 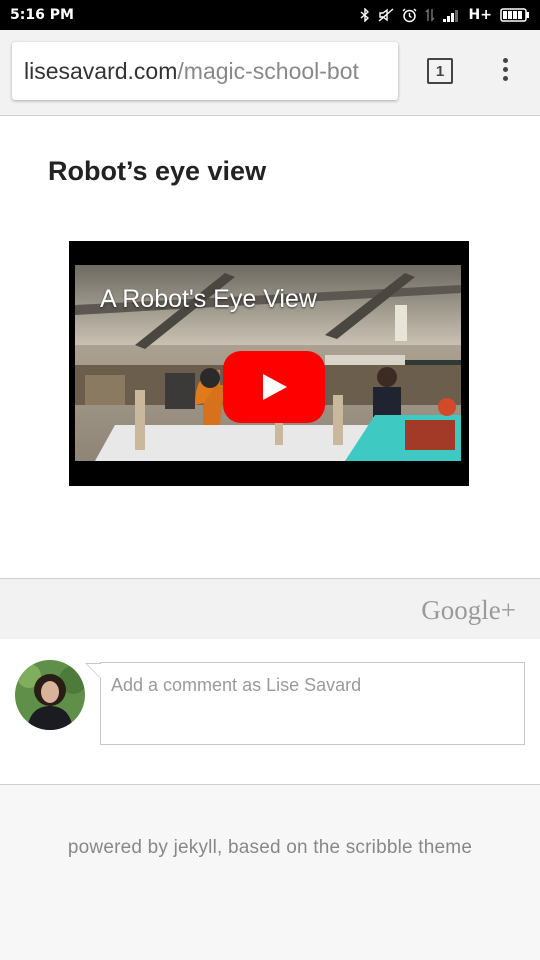 I want to click on video-thumbnail: A Robot's Eye View, so click(x=268, y=363).